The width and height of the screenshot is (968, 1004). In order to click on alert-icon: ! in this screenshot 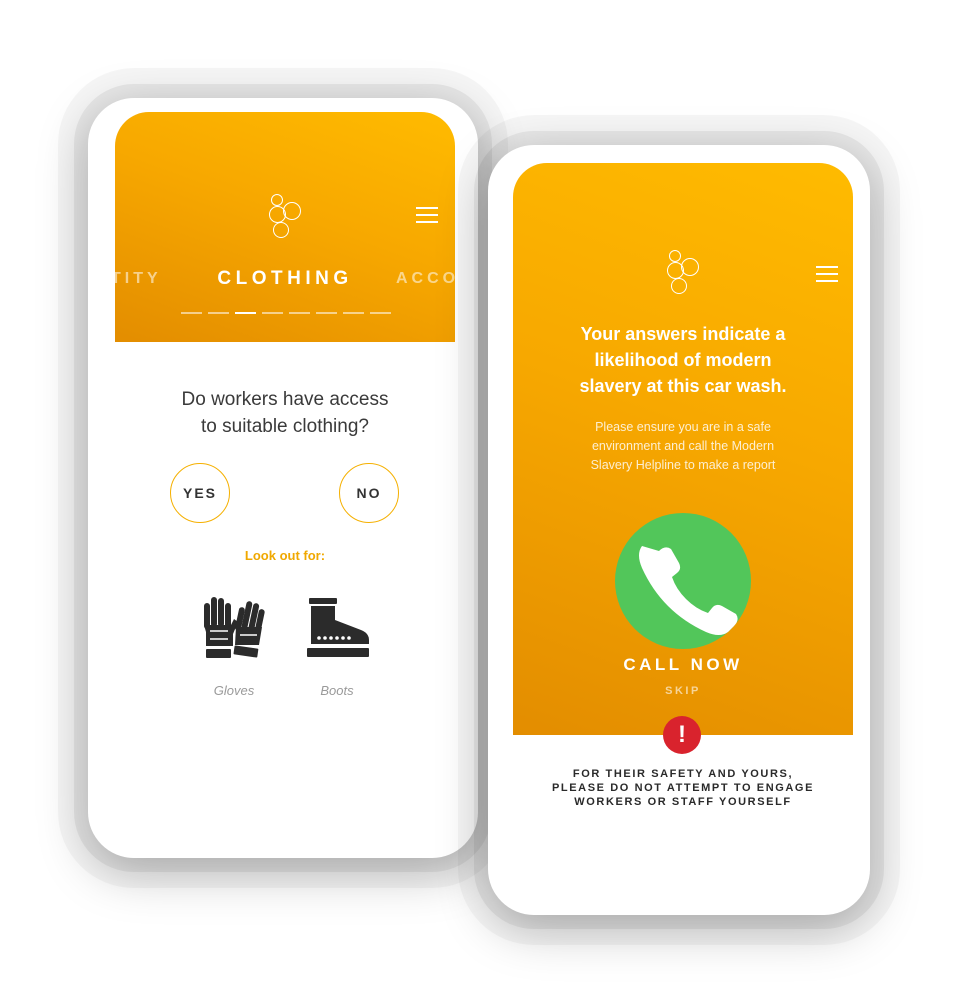, I will do `click(682, 735)`.